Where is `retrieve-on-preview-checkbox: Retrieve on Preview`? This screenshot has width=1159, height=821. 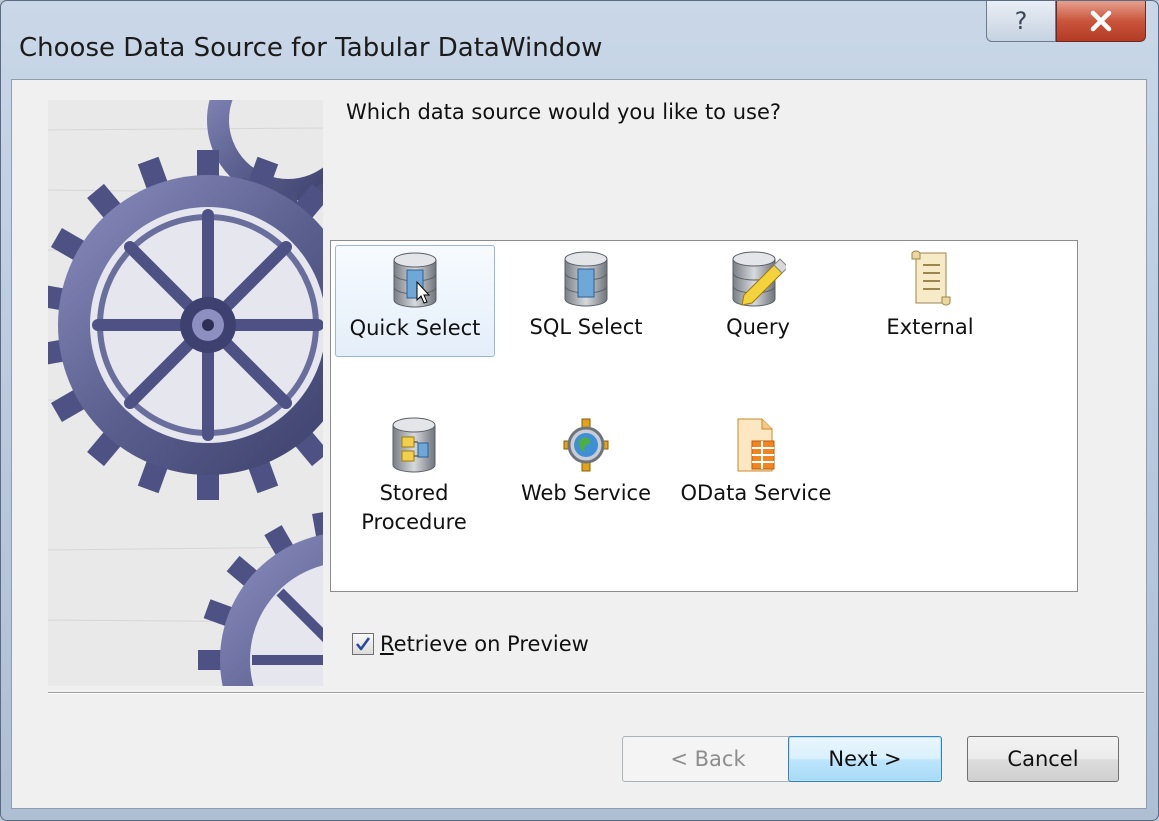 retrieve-on-preview-checkbox: Retrieve on Preview is located at coordinates (470, 644).